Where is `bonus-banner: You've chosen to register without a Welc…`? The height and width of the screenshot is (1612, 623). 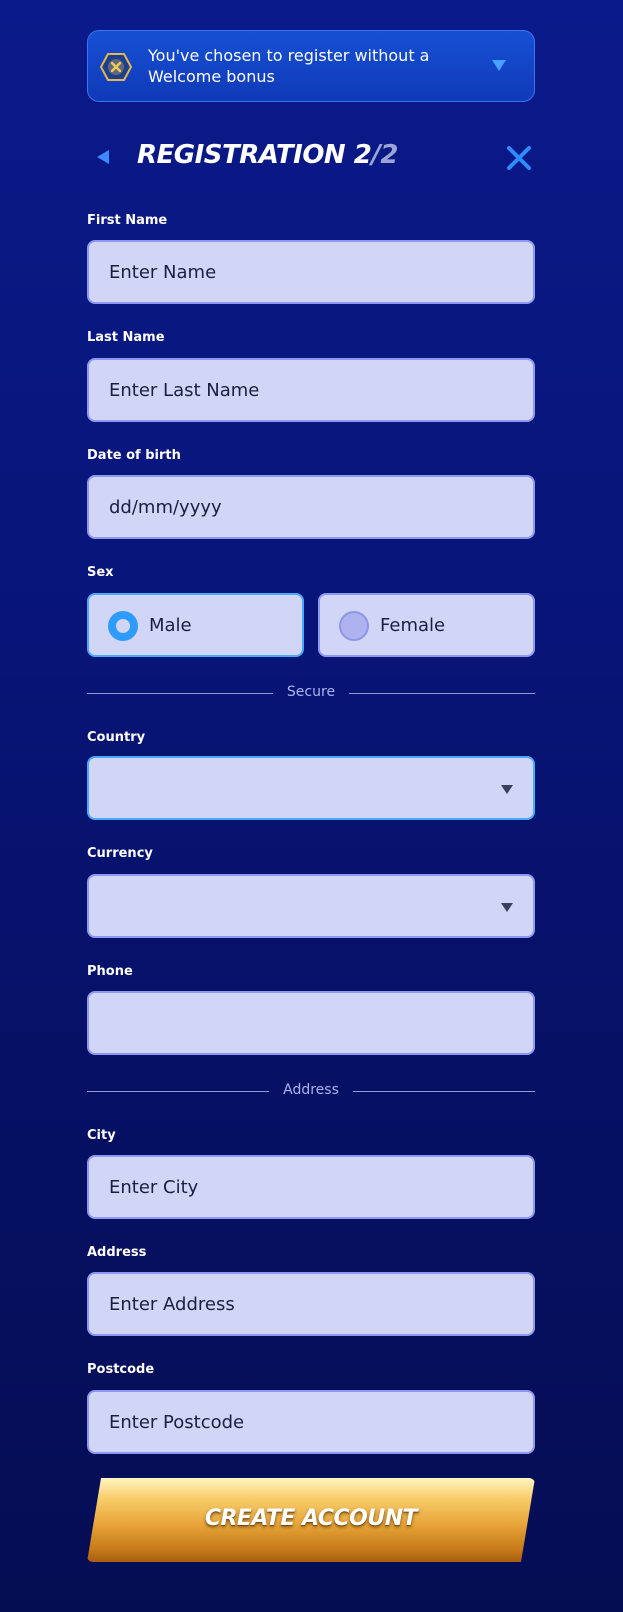 bonus-banner: You've chosen to register without a Welc… is located at coordinates (311, 66).